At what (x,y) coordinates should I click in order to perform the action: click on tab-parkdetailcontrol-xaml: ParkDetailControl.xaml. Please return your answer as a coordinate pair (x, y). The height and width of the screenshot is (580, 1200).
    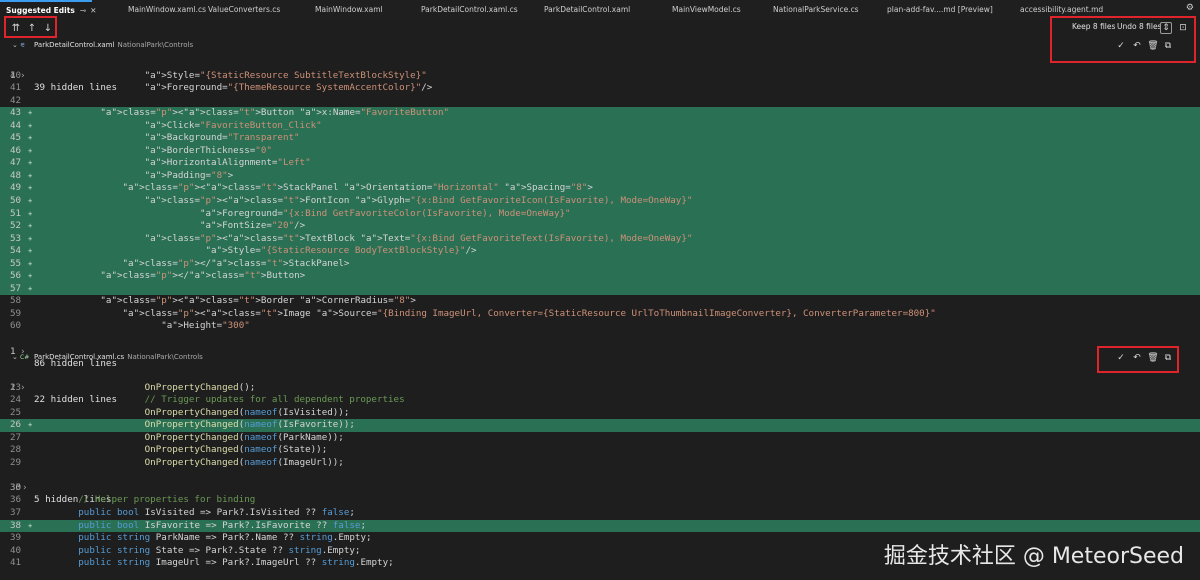
    Looking at the image, I should click on (576, 9).